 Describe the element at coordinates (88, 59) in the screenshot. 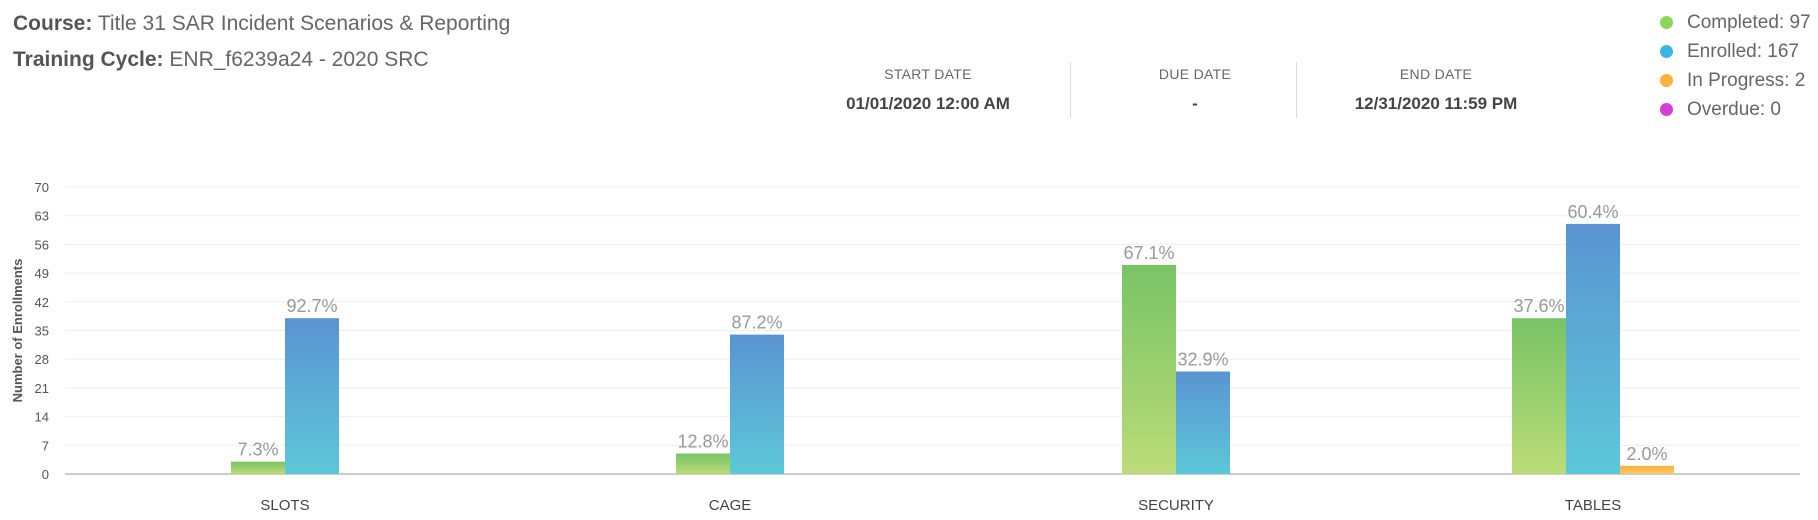

I see `training-cycle-label: Training Cycle:` at that location.